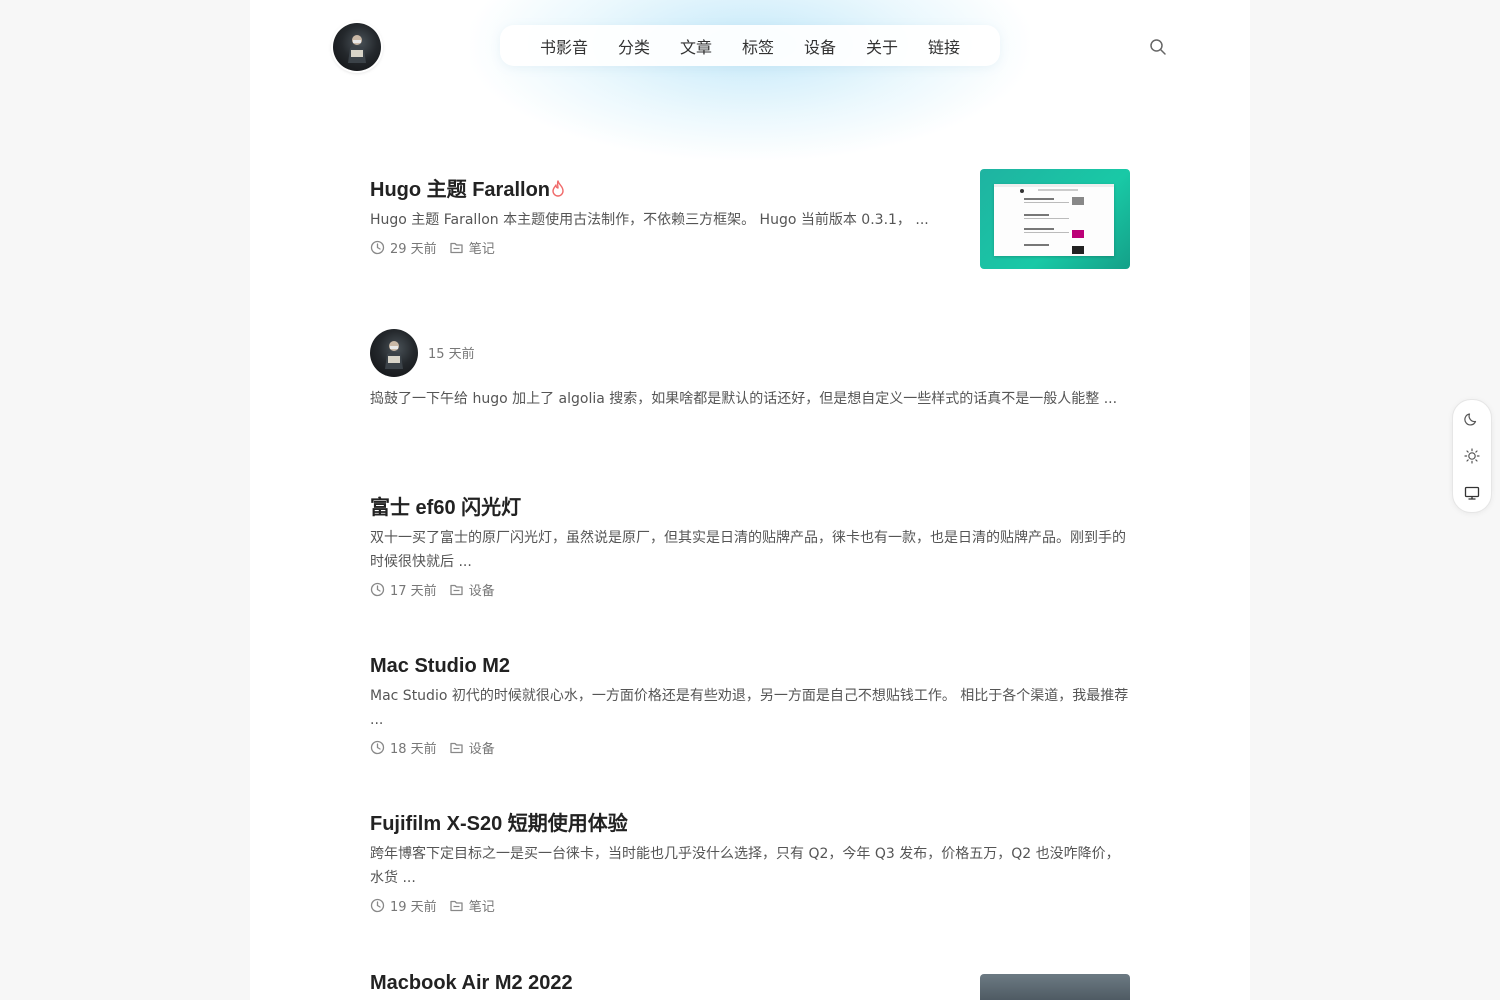  What do you see at coordinates (634, 46) in the screenshot?
I see `nav-item-categories: 分类` at bounding box center [634, 46].